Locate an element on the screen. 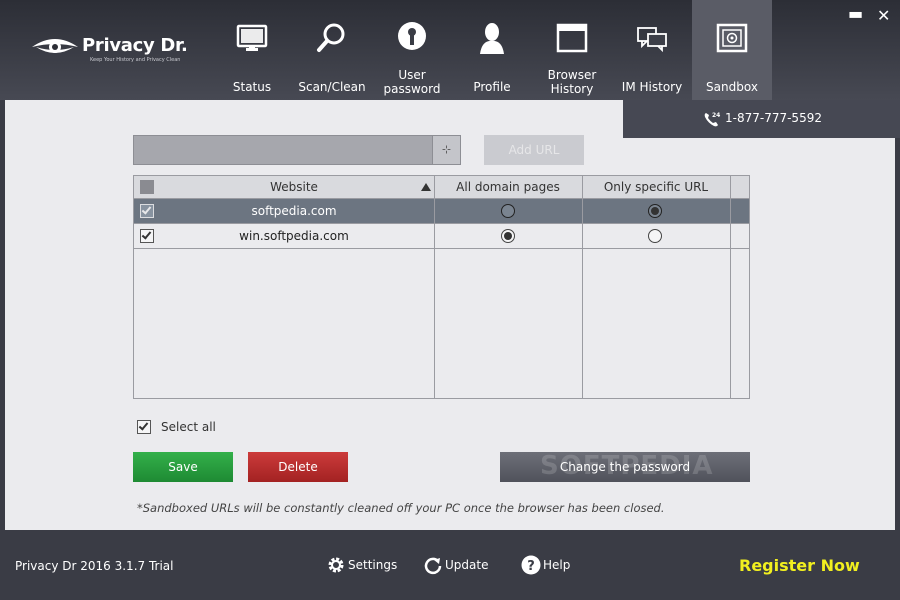  app-tagline: Keep Your History and Privacy Clean is located at coordinates (135, 60).